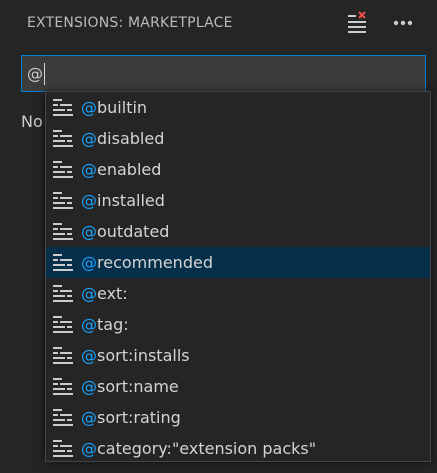 The height and width of the screenshot is (473, 437). Describe the element at coordinates (155, 262) in the screenshot. I see `suggestion-text: recommended` at that location.